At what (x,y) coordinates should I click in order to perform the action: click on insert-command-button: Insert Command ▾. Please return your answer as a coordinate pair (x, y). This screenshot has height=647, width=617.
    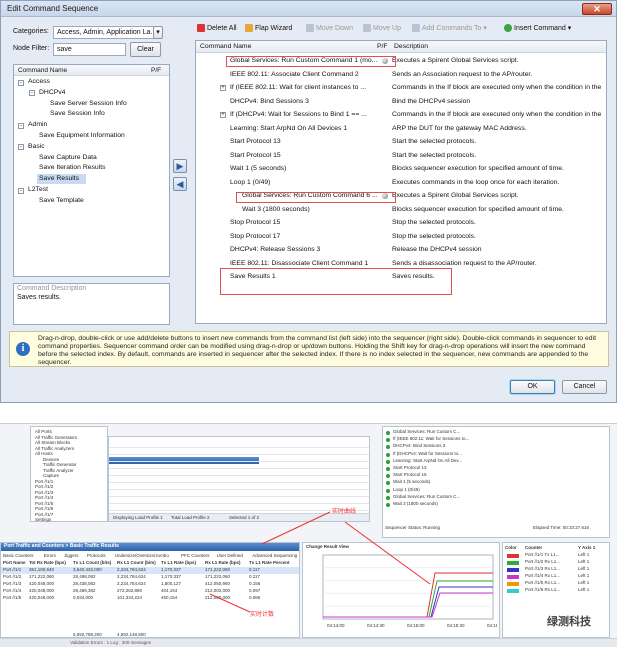
    Looking at the image, I should click on (537, 28).